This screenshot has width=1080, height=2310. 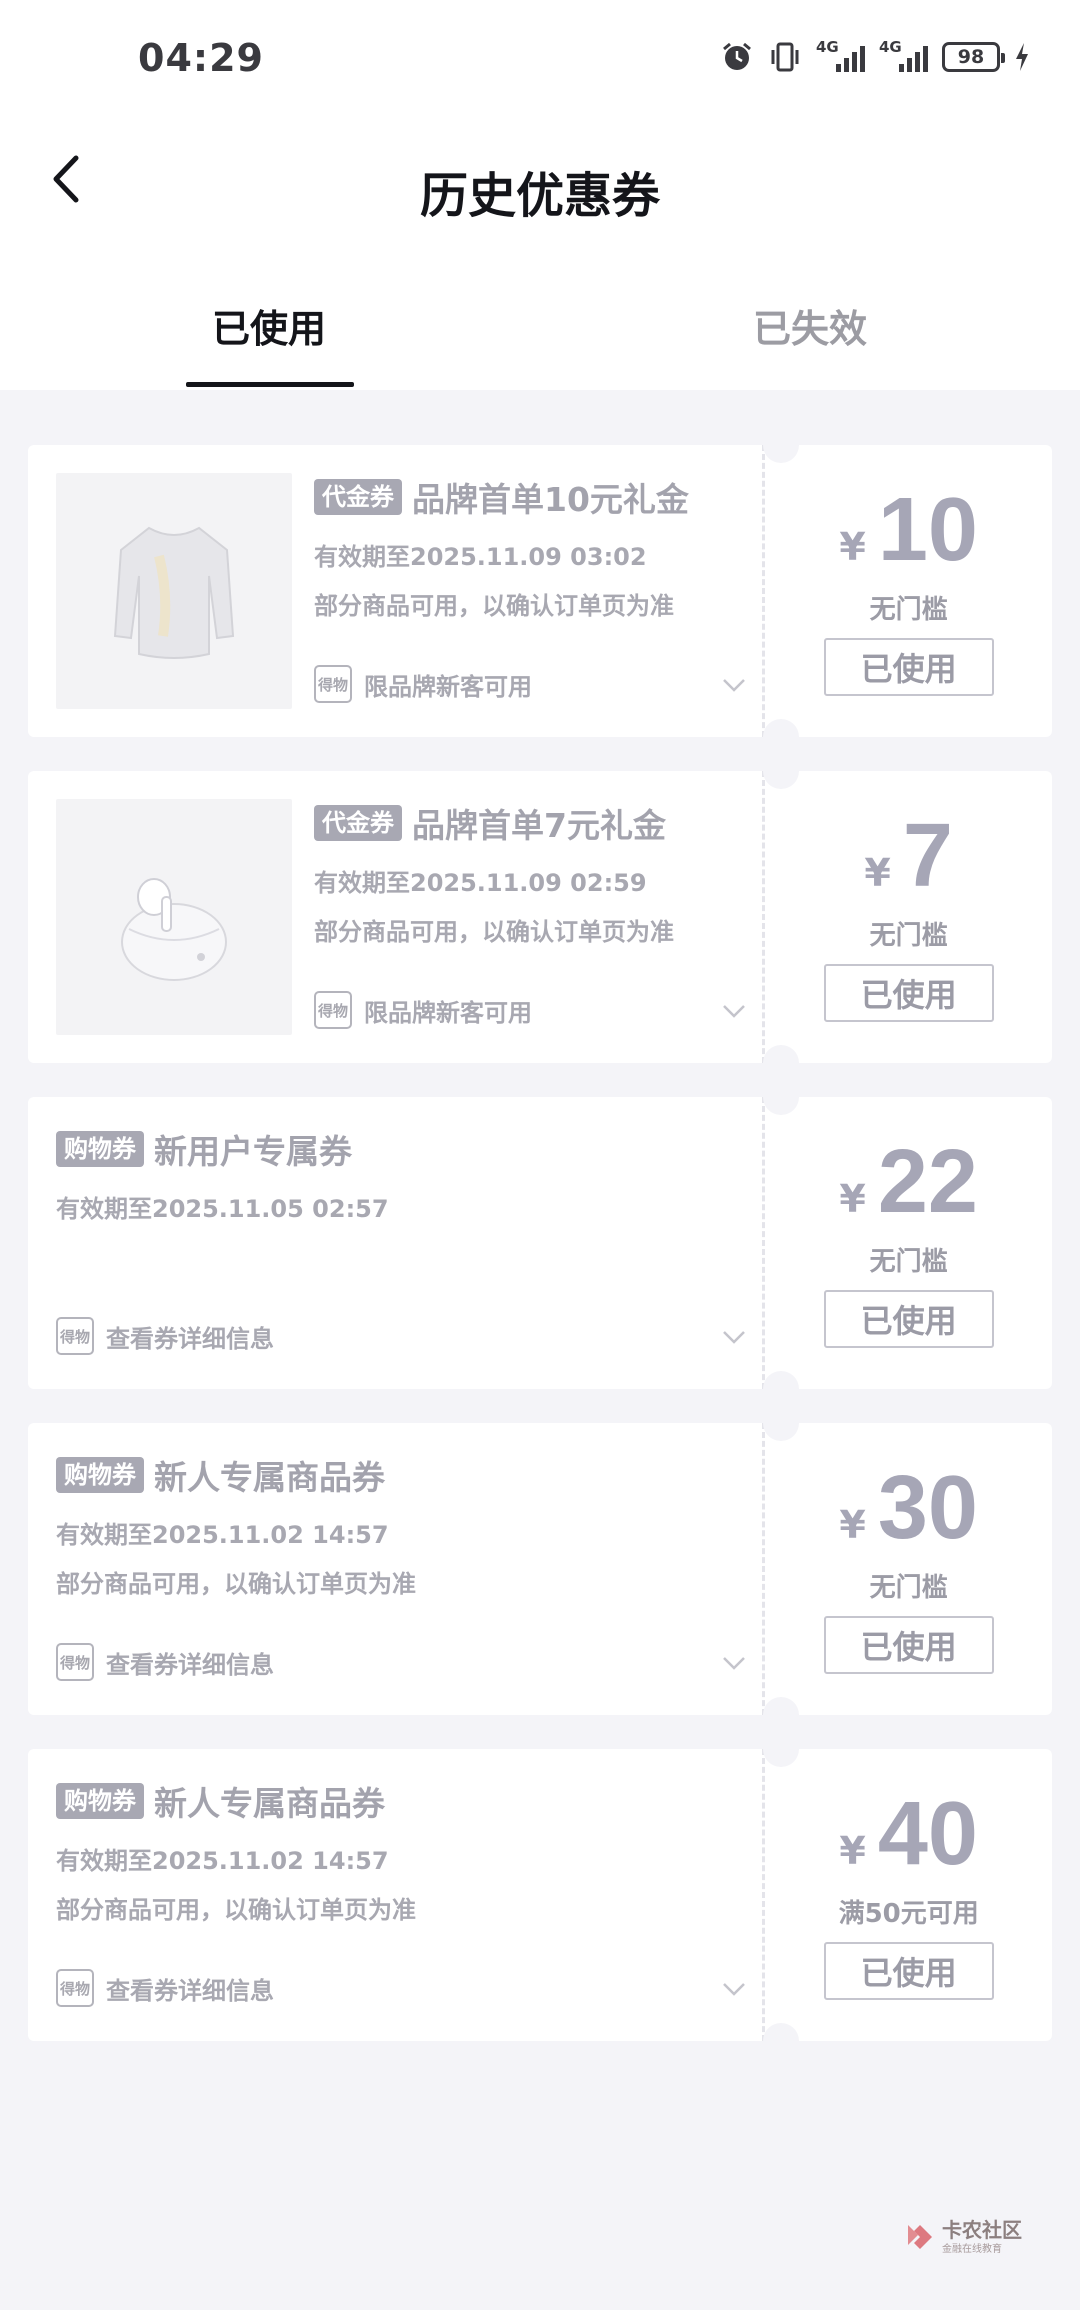 I want to click on status-time: 04:29, so click(x=201, y=58).